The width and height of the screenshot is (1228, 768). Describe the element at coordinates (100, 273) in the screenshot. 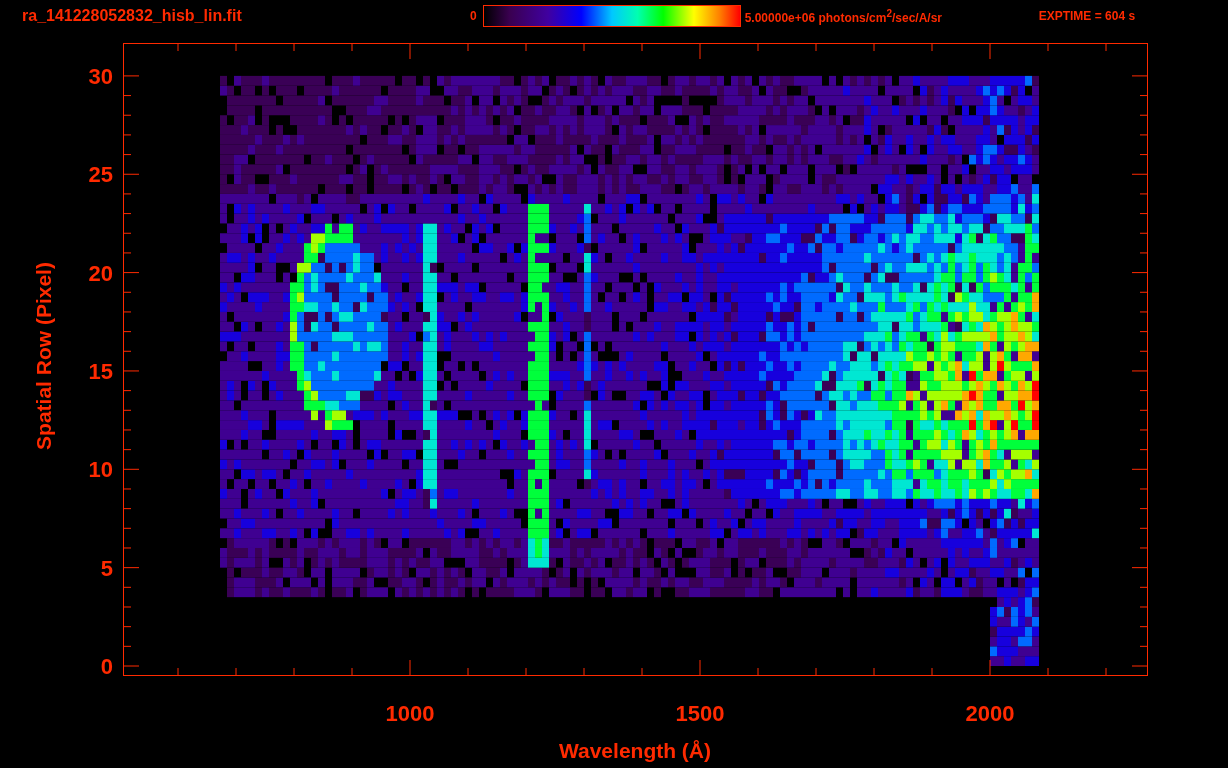

I see `y-tick-label: 20` at that location.